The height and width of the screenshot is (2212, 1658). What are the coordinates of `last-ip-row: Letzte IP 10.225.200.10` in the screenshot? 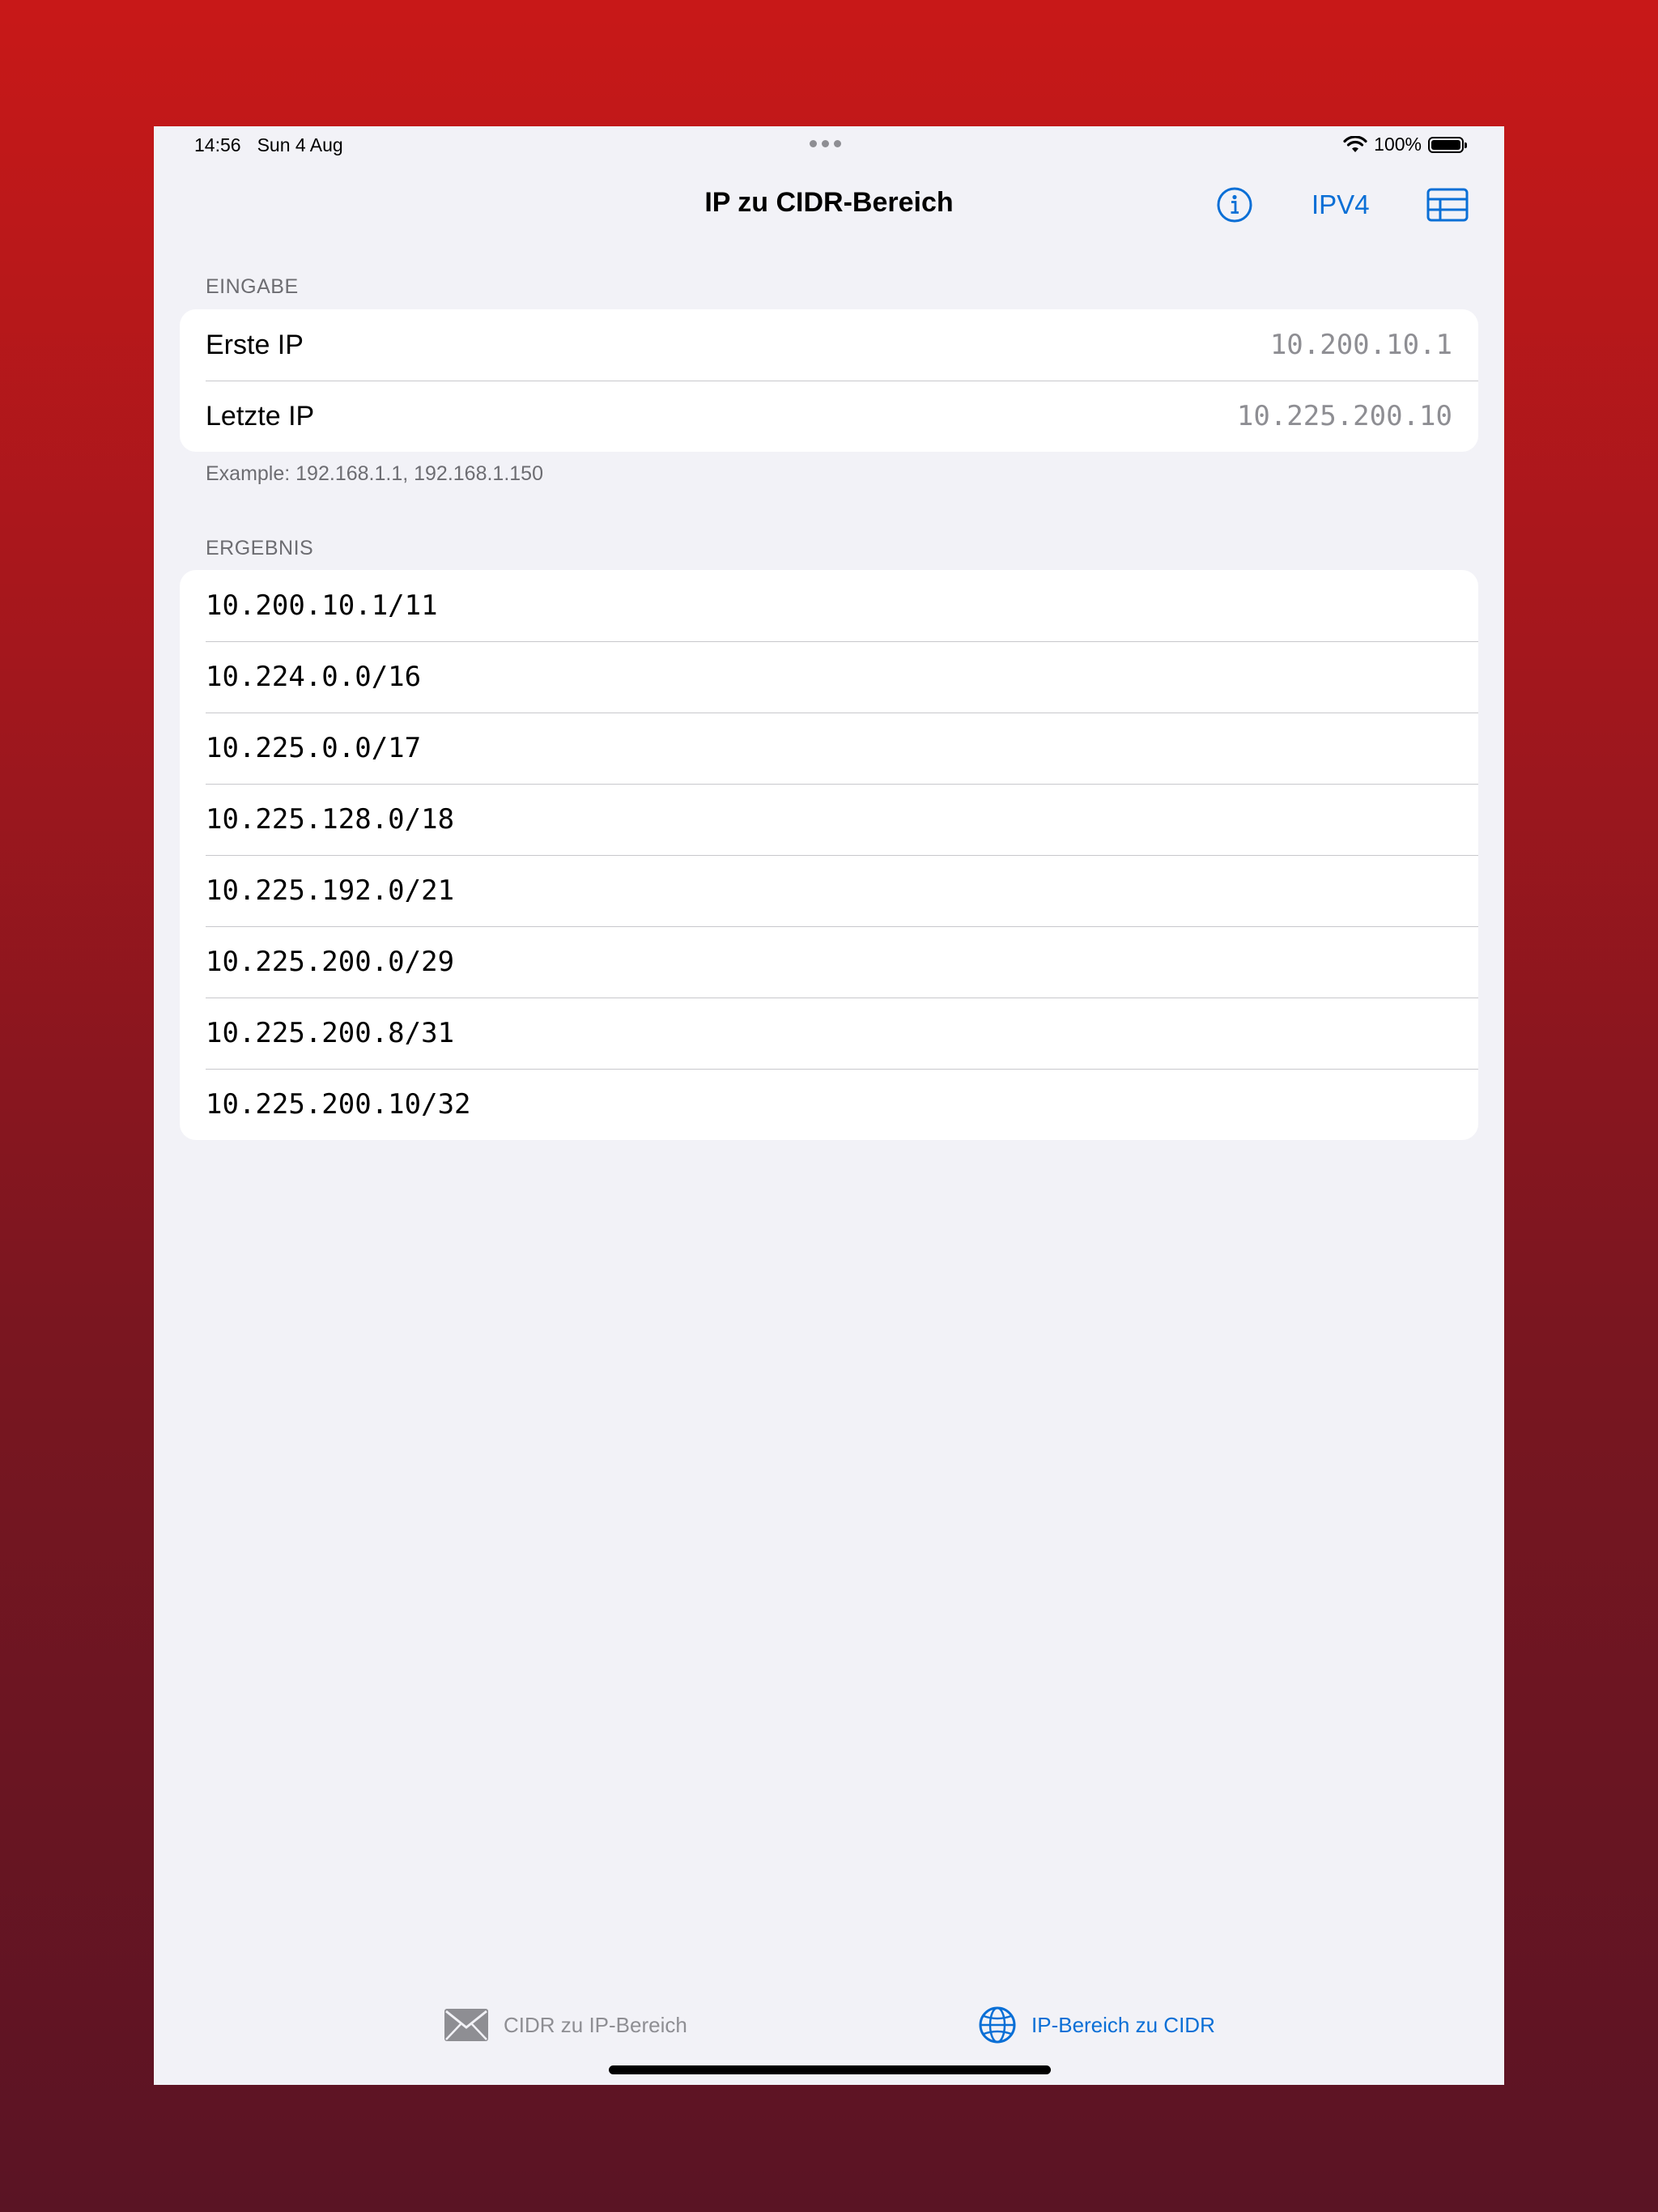 It's located at (829, 417).